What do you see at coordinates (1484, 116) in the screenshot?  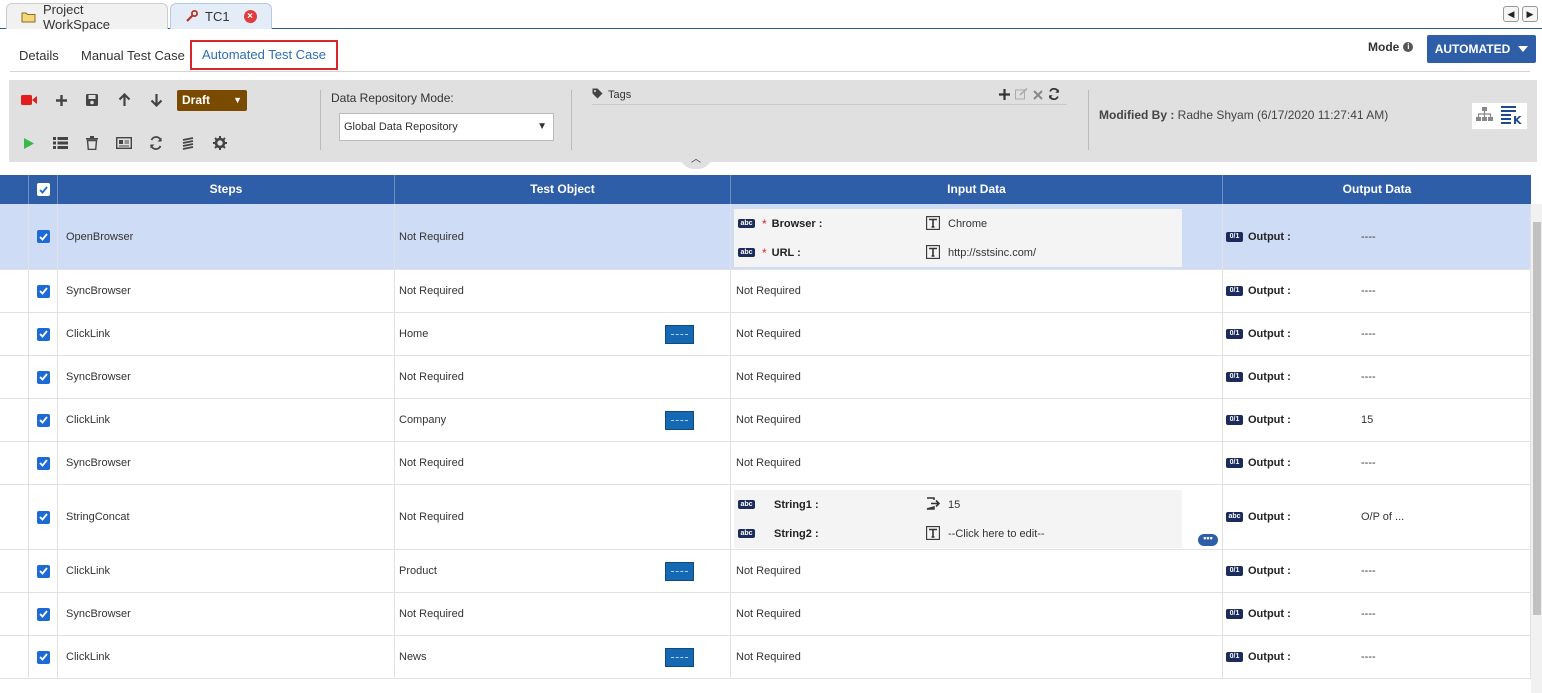 I see `hierarchy-icon` at bounding box center [1484, 116].